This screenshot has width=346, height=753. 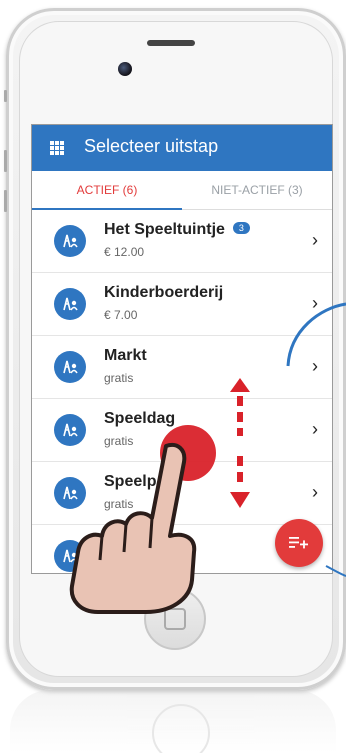 I want to click on mute-switch, so click(x=5, y=201).